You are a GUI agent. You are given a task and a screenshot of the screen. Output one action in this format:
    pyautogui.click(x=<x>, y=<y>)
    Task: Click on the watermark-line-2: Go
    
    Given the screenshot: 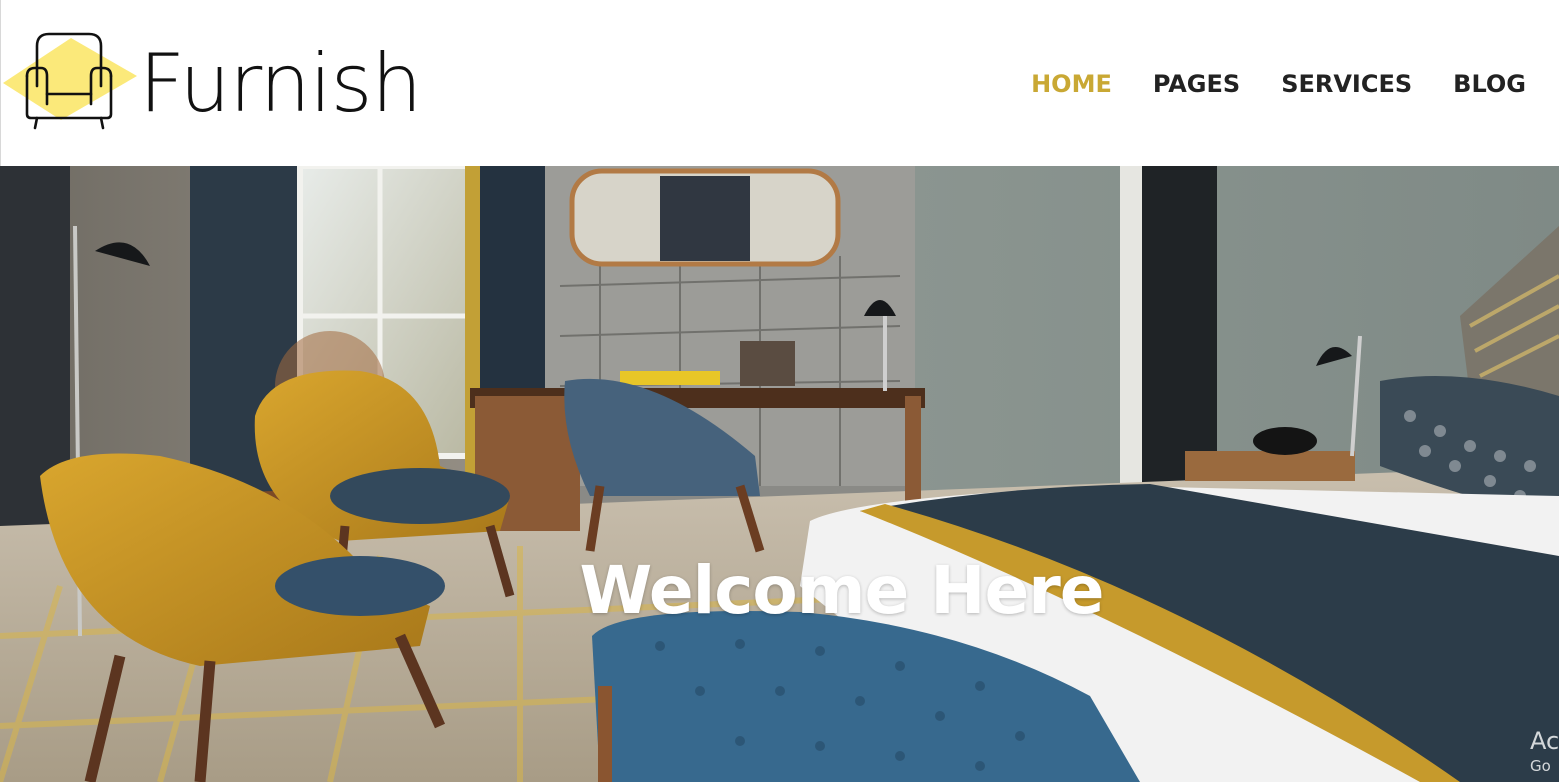 What is the action you would take?
    pyautogui.click(x=1540, y=766)
    